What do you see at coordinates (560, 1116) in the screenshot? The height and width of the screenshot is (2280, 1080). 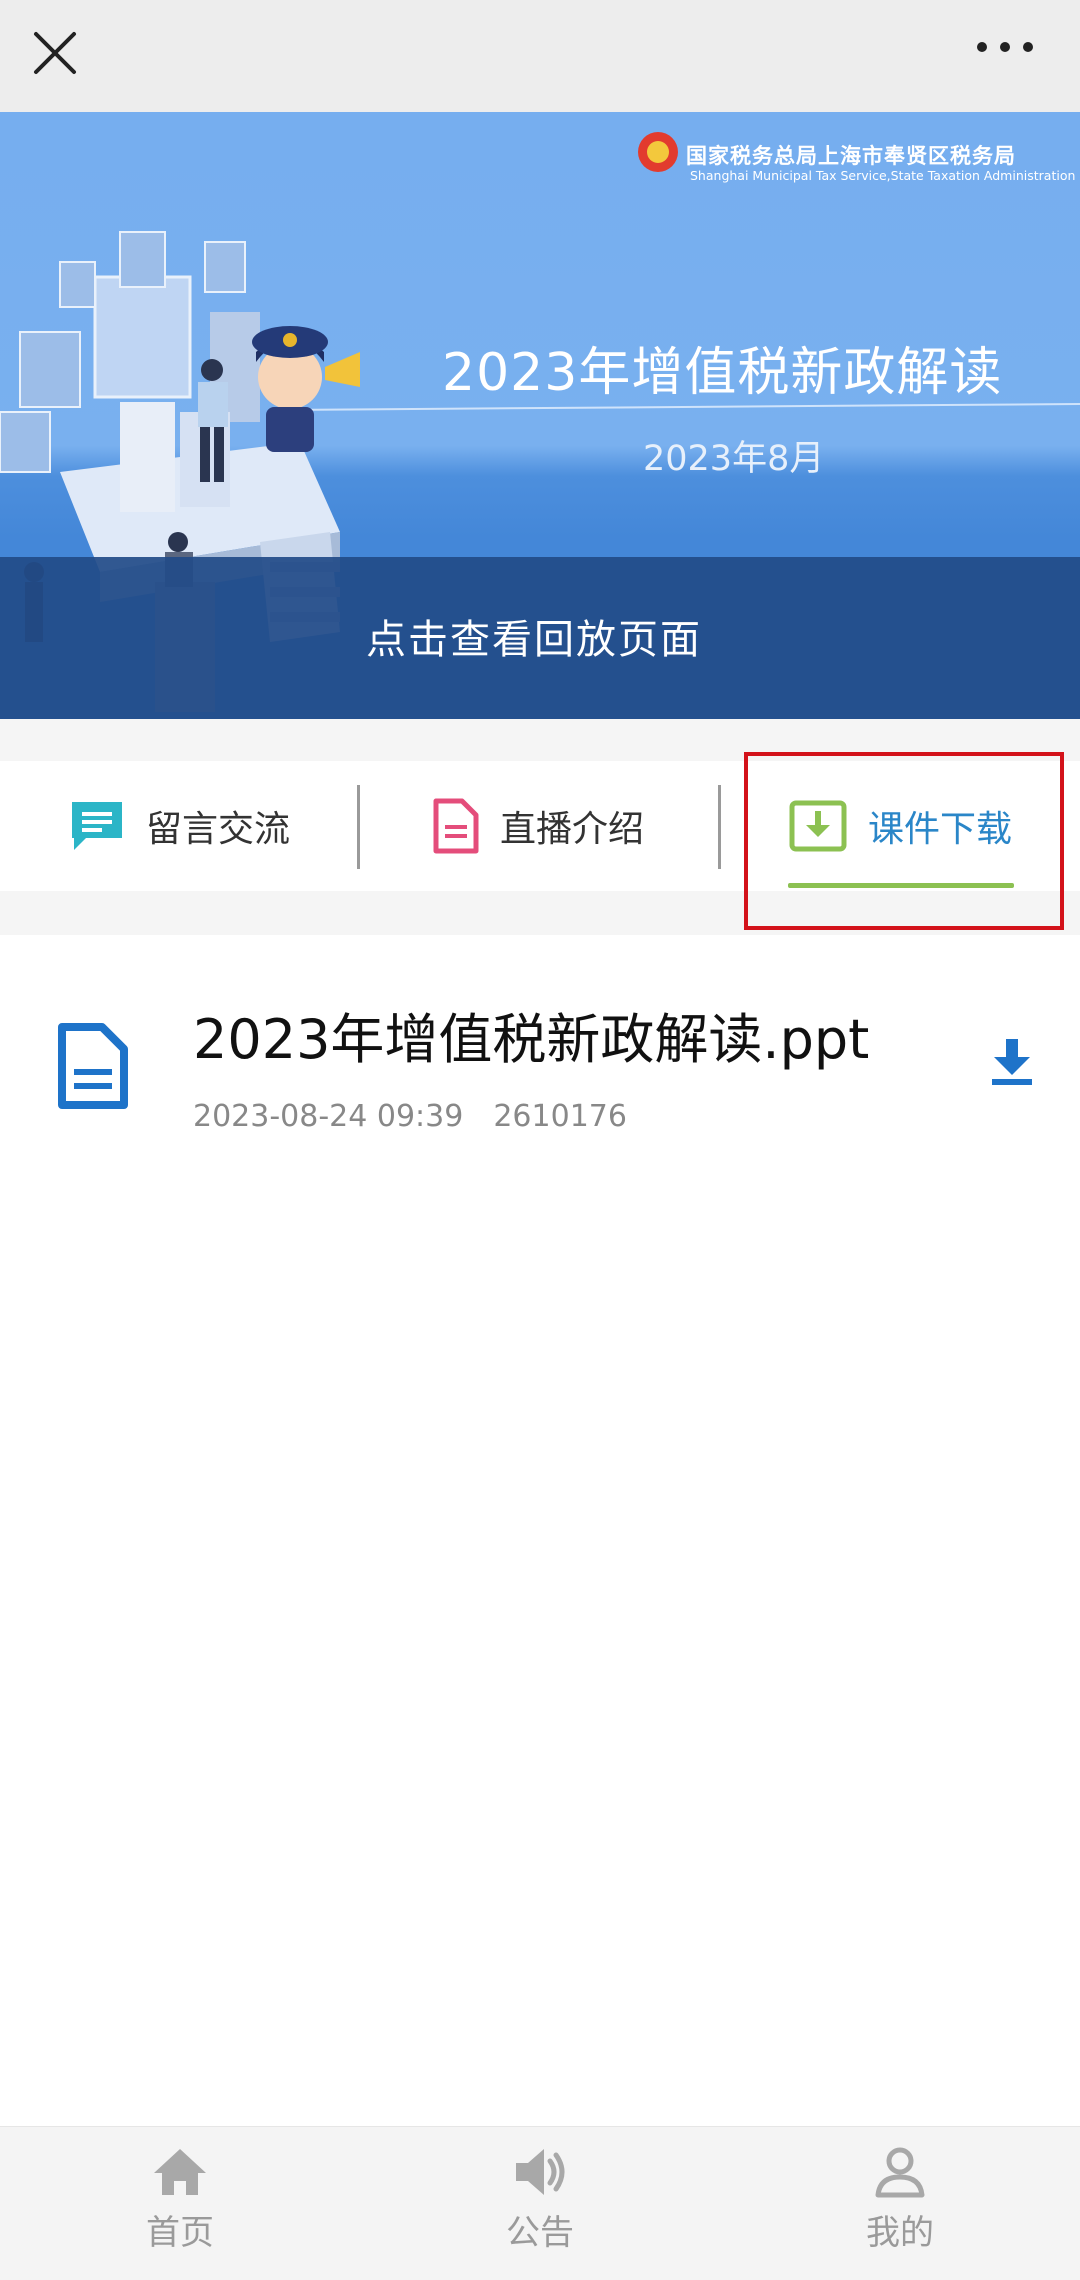 I see `file-size: 2610176` at bounding box center [560, 1116].